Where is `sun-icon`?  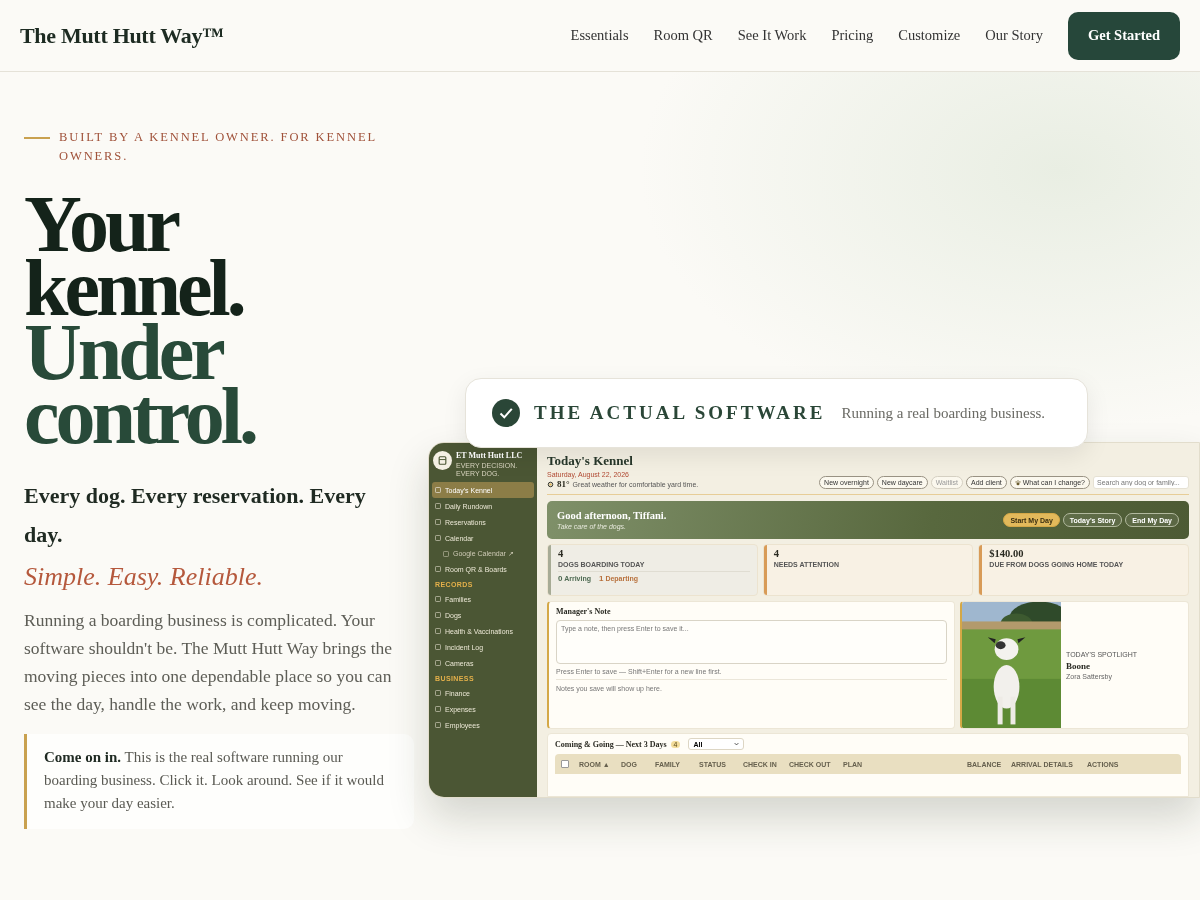 sun-icon is located at coordinates (550, 484).